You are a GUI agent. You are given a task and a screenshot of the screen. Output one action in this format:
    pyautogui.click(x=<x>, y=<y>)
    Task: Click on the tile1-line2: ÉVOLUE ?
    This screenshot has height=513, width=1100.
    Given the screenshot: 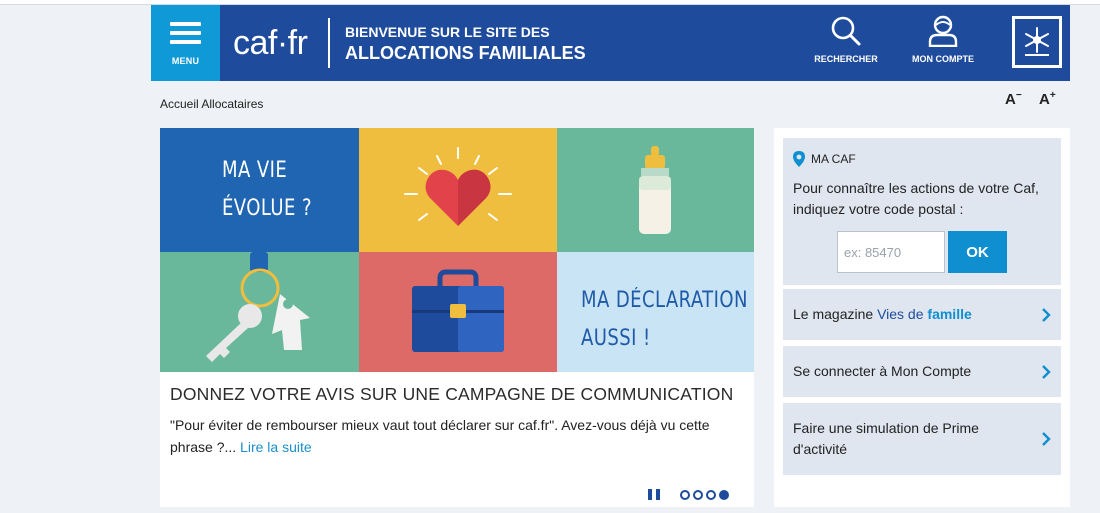 What is the action you would take?
    pyautogui.click(x=267, y=208)
    